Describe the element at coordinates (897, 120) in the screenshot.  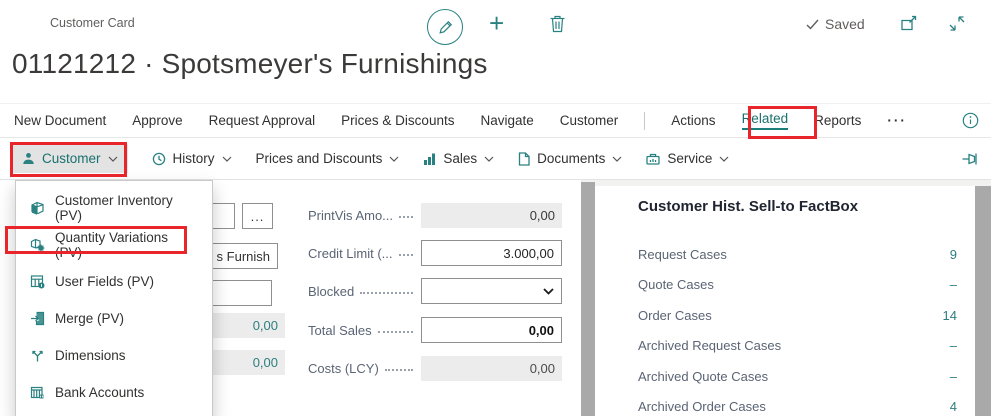
I see `menu-overflow: ···` at that location.